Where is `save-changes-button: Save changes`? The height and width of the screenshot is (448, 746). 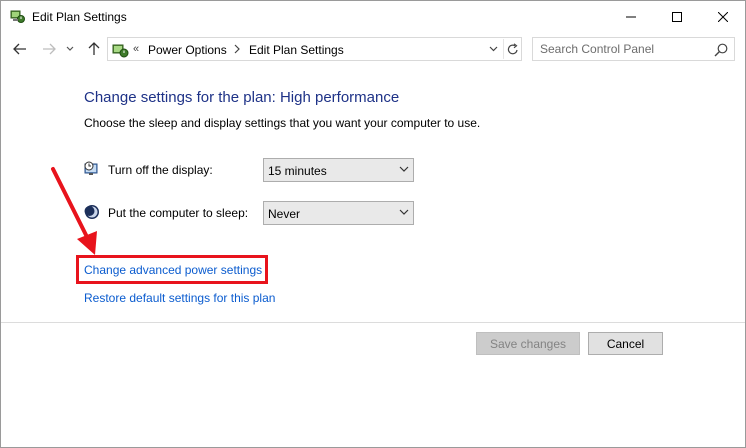 save-changes-button: Save changes is located at coordinates (528, 343).